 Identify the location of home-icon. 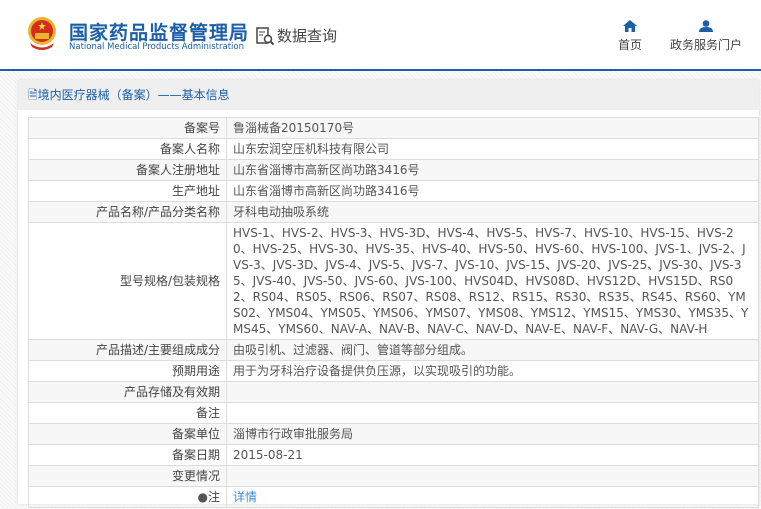
(630, 26).